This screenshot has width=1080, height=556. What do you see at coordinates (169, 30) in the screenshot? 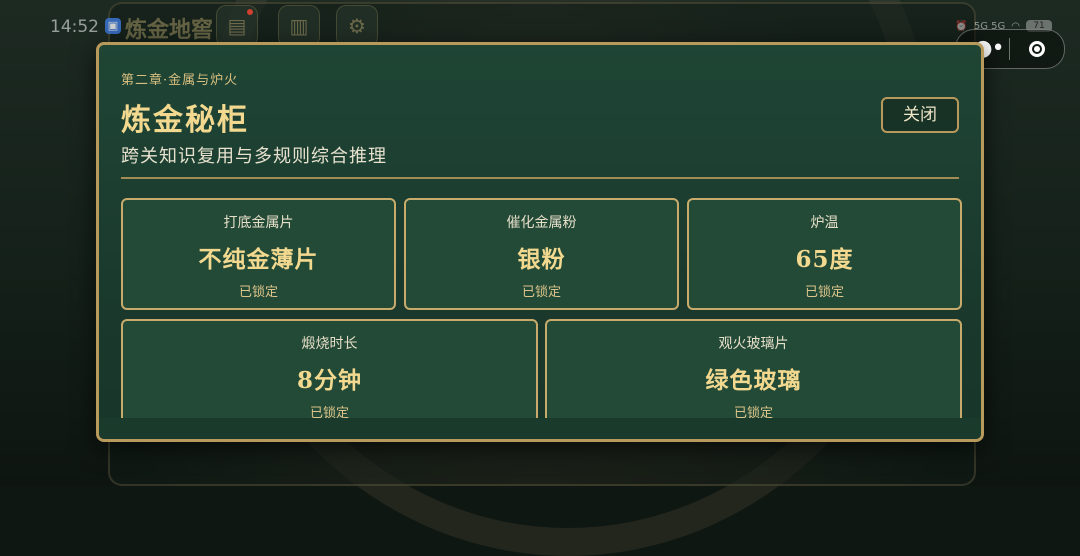
I see `background-title: 炼金地窖` at bounding box center [169, 30].